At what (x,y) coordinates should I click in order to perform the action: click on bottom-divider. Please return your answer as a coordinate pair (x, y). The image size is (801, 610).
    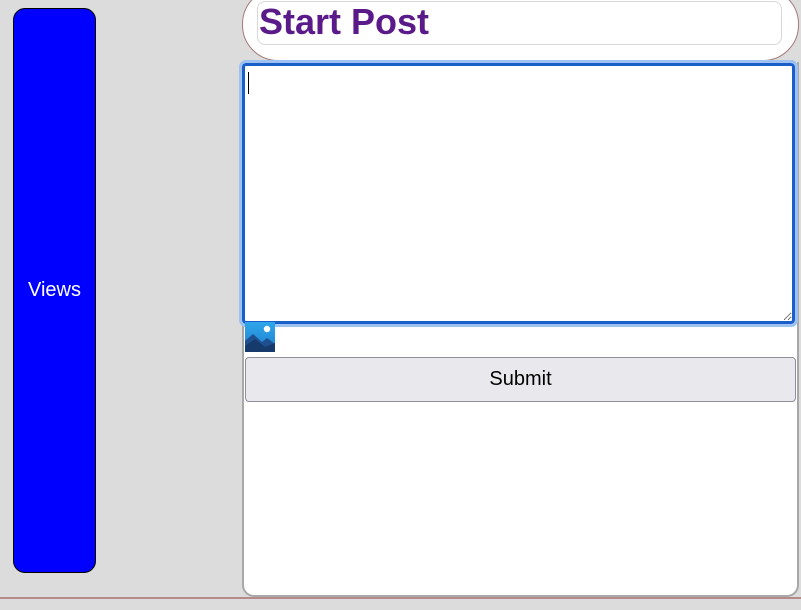
    Looking at the image, I should click on (400, 598).